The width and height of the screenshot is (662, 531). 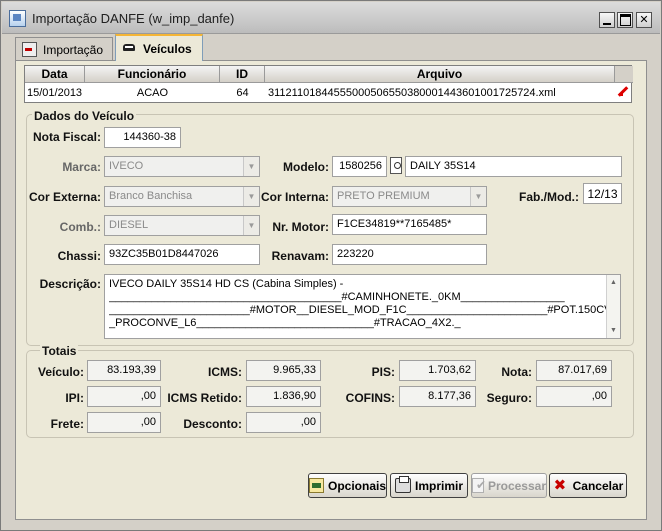 I want to click on opcionais-button-label: Opcionais, so click(x=356, y=485).